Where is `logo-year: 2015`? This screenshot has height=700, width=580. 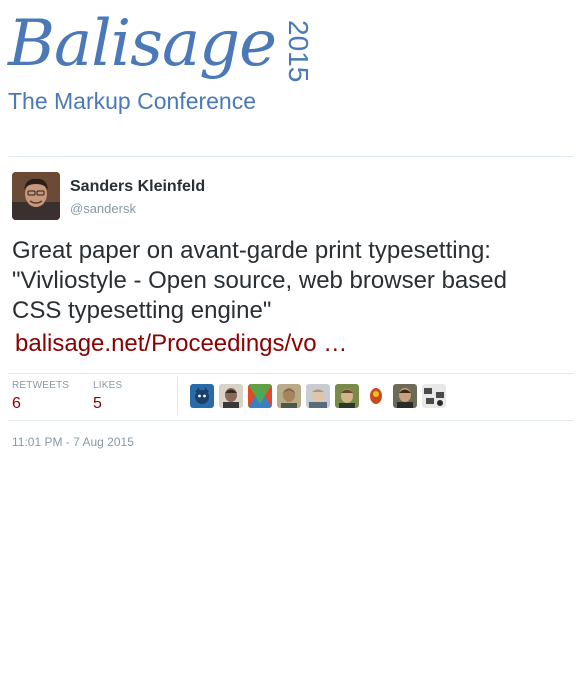 logo-year: 2015 is located at coordinates (298, 51).